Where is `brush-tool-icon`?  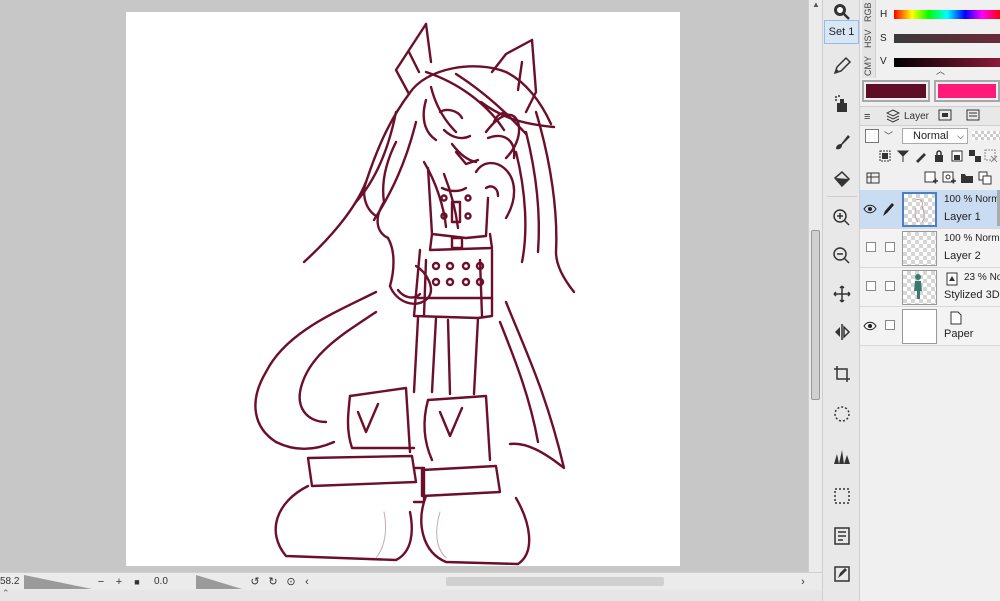
brush-tool-icon is located at coordinates (842, 142).